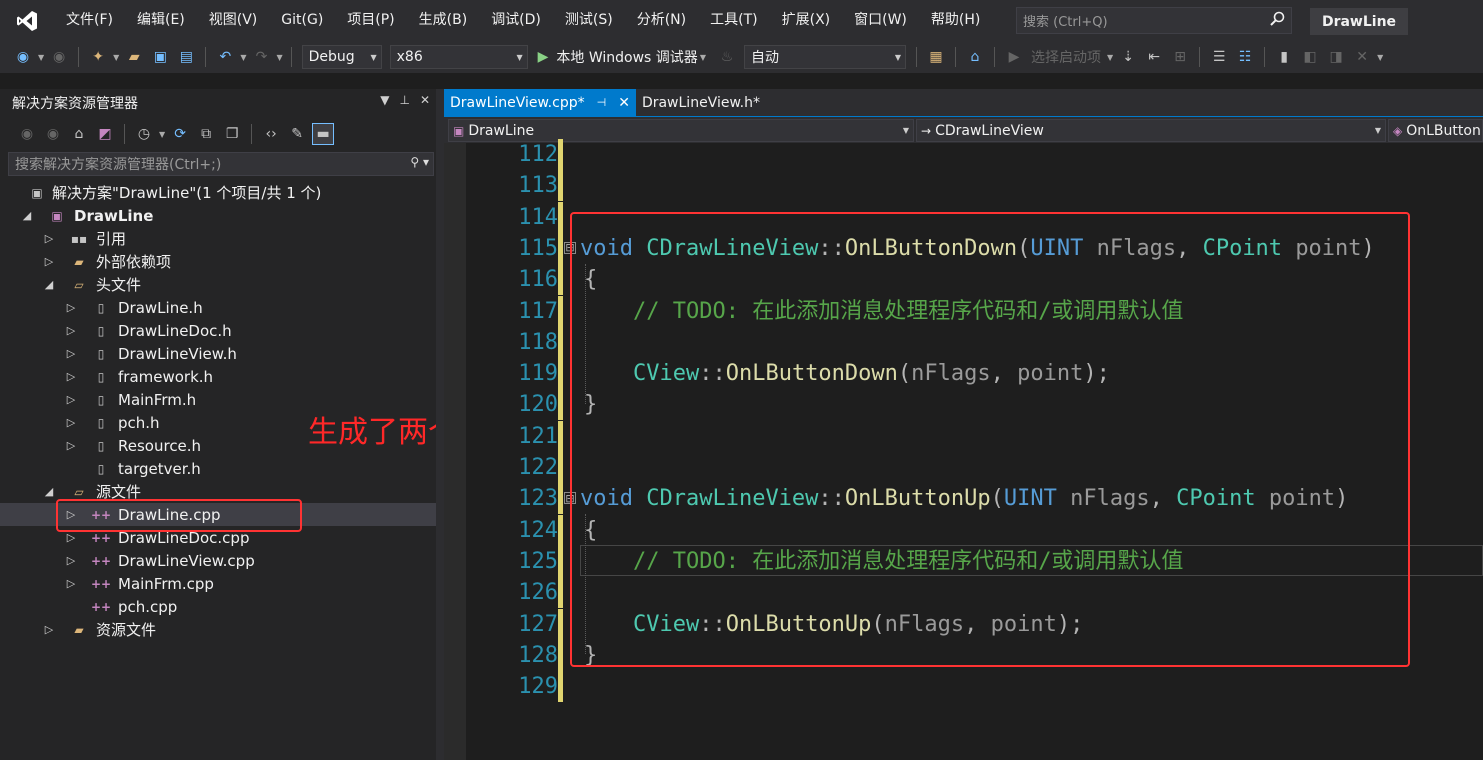 This screenshot has width=1483, height=760. What do you see at coordinates (623, 57) in the screenshot?
I see `start-debugging-button: ▶ 本地 Windows 调试器 ▼` at bounding box center [623, 57].